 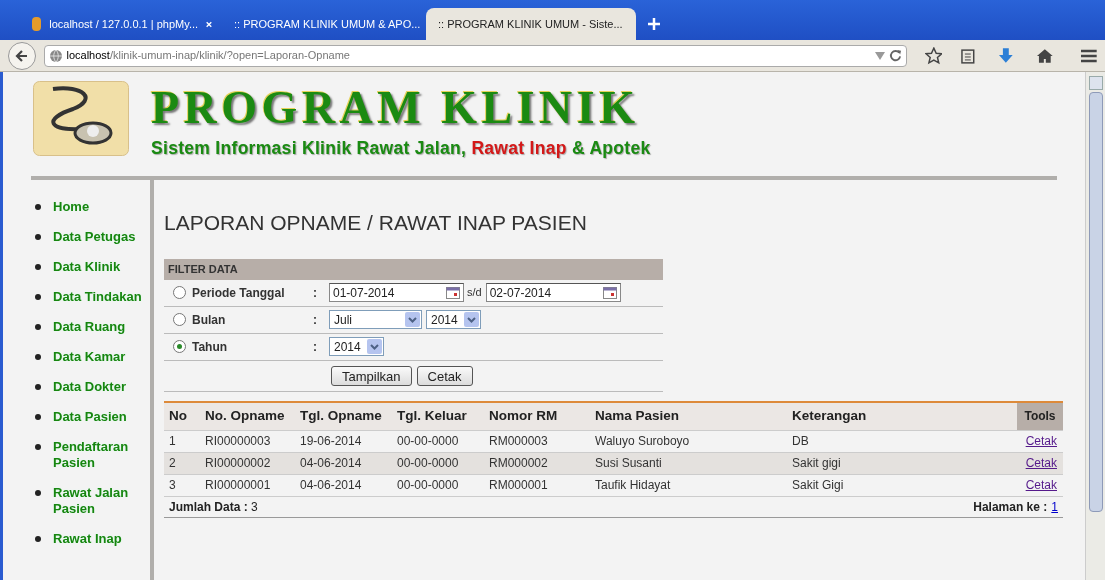 I want to click on date-field: 01-07-2014, so click(x=396, y=292).